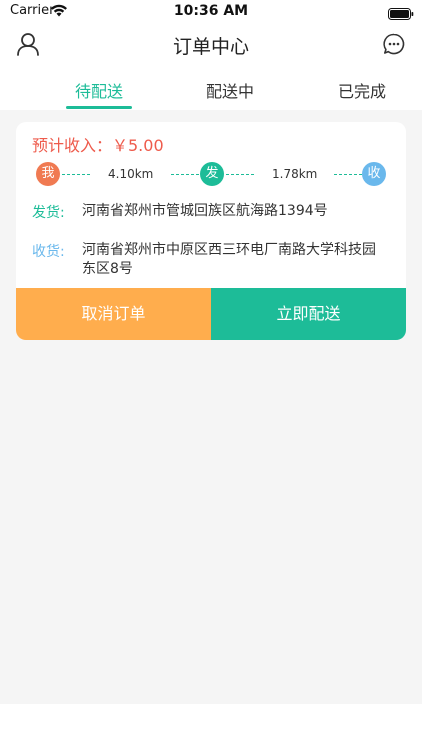 This screenshot has height=750, width=422. What do you see at coordinates (210, 47) in the screenshot?
I see `page-title: 订单中心` at bounding box center [210, 47].